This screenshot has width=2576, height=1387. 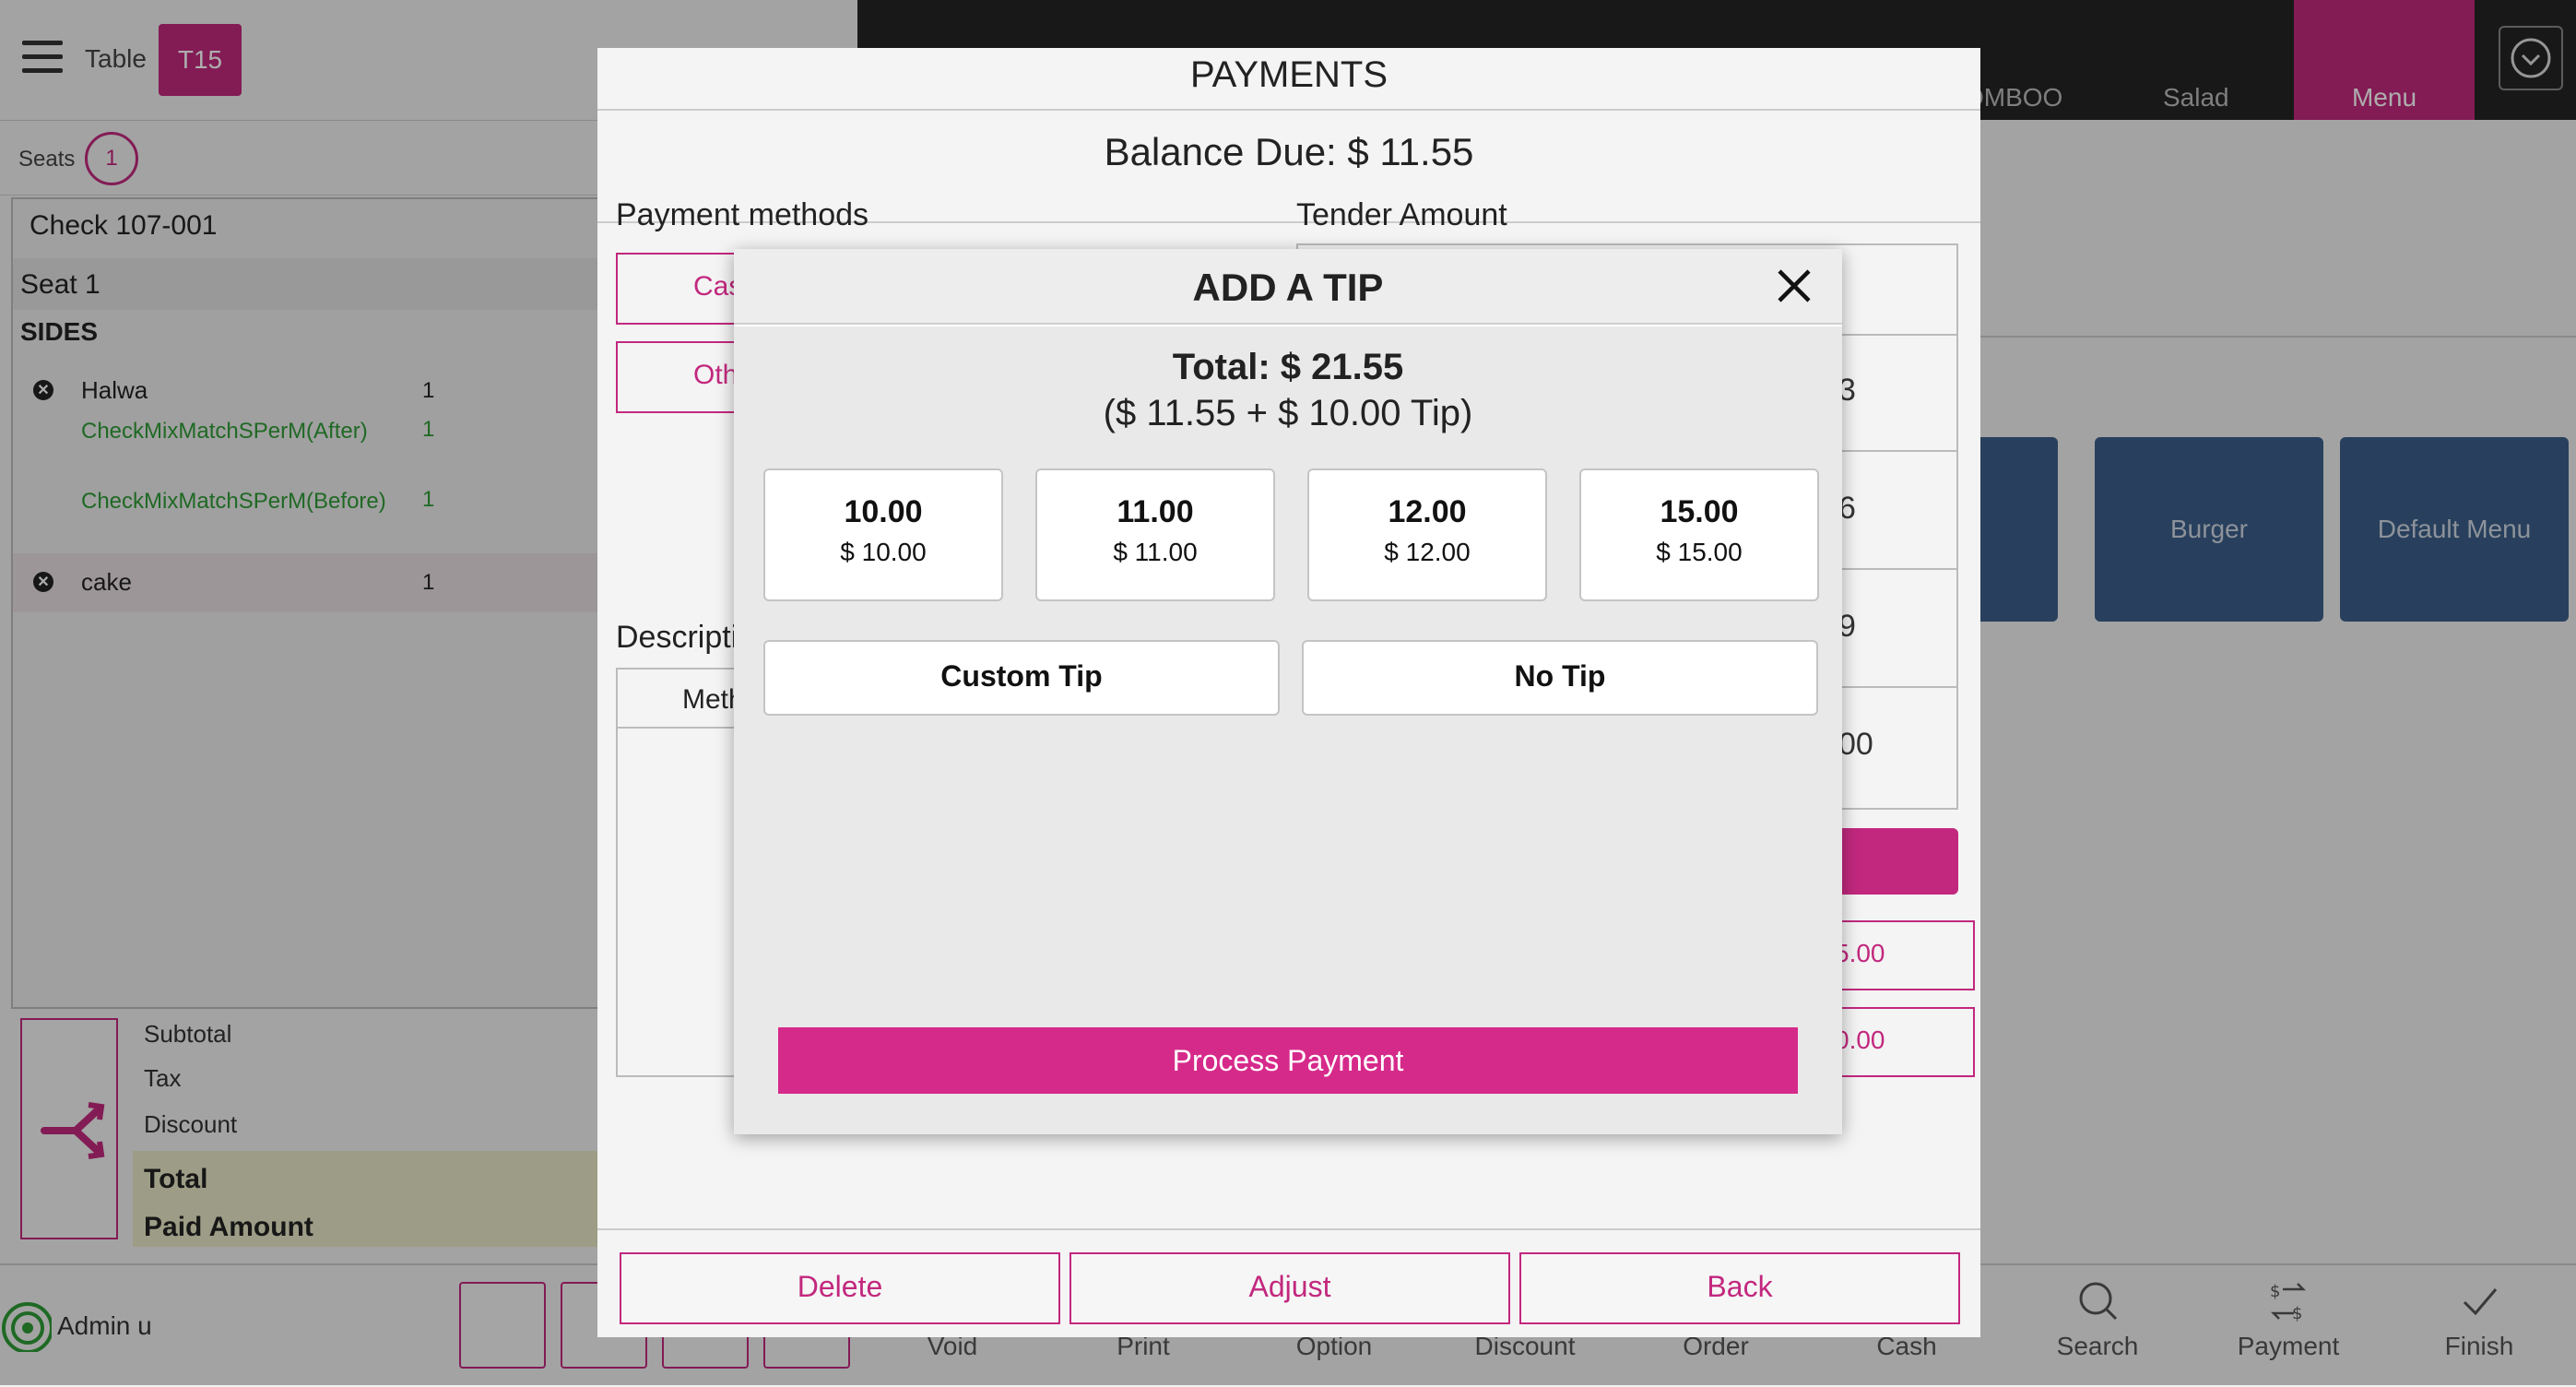 I want to click on dialog-header: ADD A TIP, so click(x=1288, y=287).